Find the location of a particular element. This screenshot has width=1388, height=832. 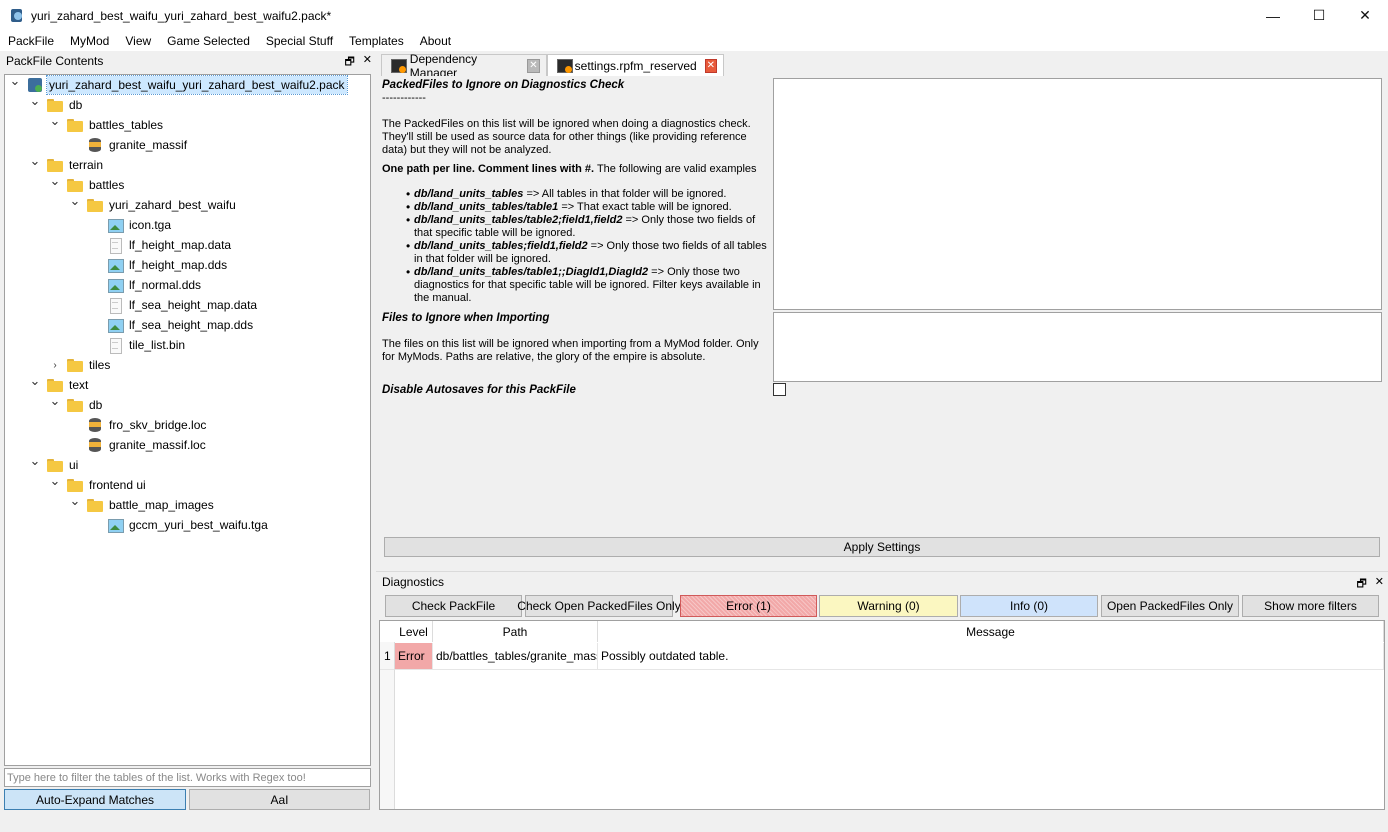

tree-item: ⌄ battles_tables is located at coordinates (187, 124).